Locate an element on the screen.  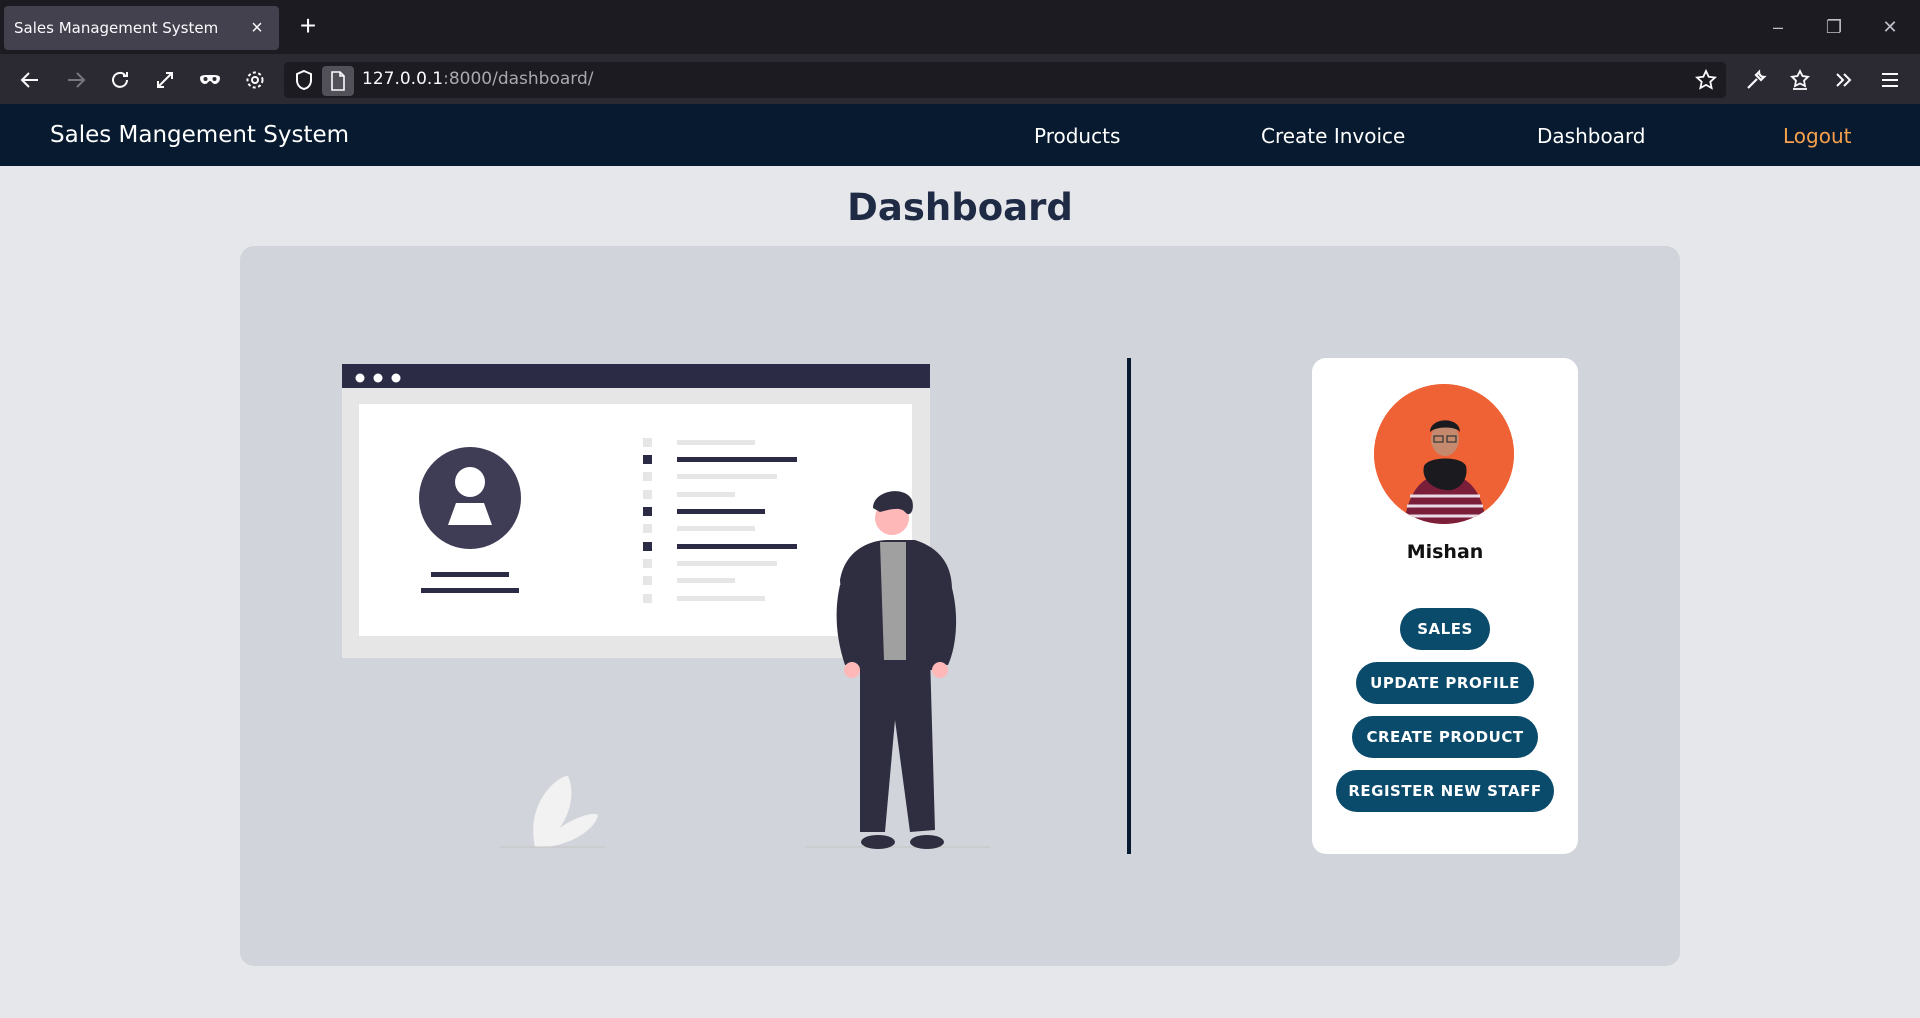
nav-create-invoice-link: Create Invoice is located at coordinates (1333, 136).